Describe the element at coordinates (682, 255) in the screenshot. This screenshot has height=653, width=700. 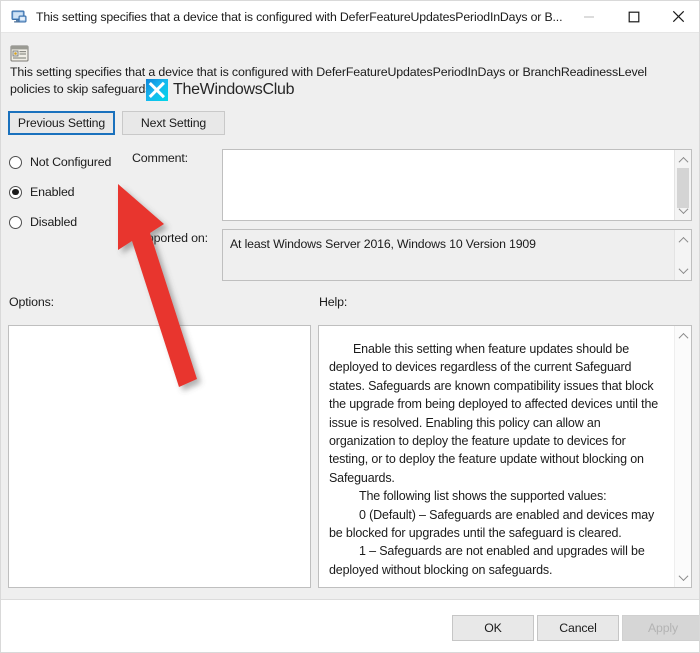
I see `supported-on-scrollbar` at that location.